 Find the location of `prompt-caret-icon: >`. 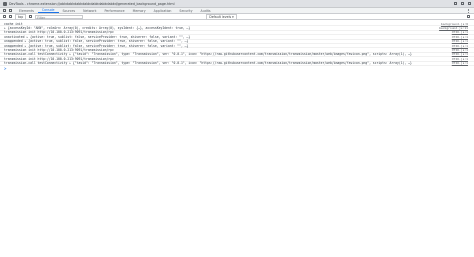

prompt-caret-icon: > is located at coordinates (5, 68).